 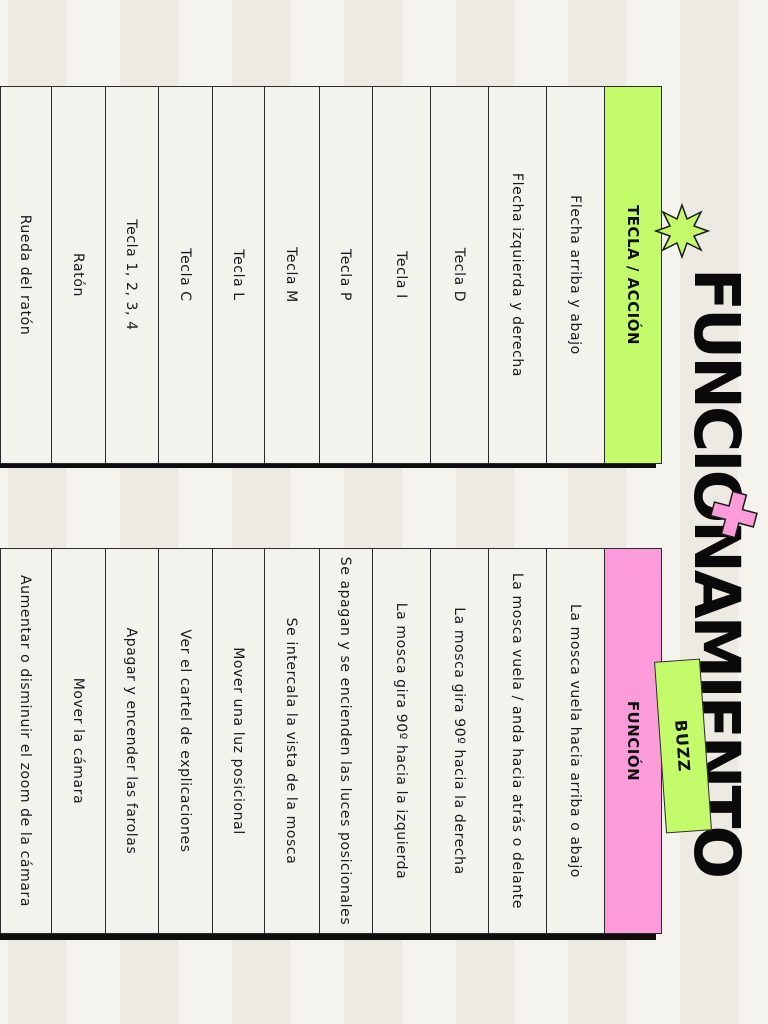 I want to click on table-row: Tecla M, so click(x=292, y=275).